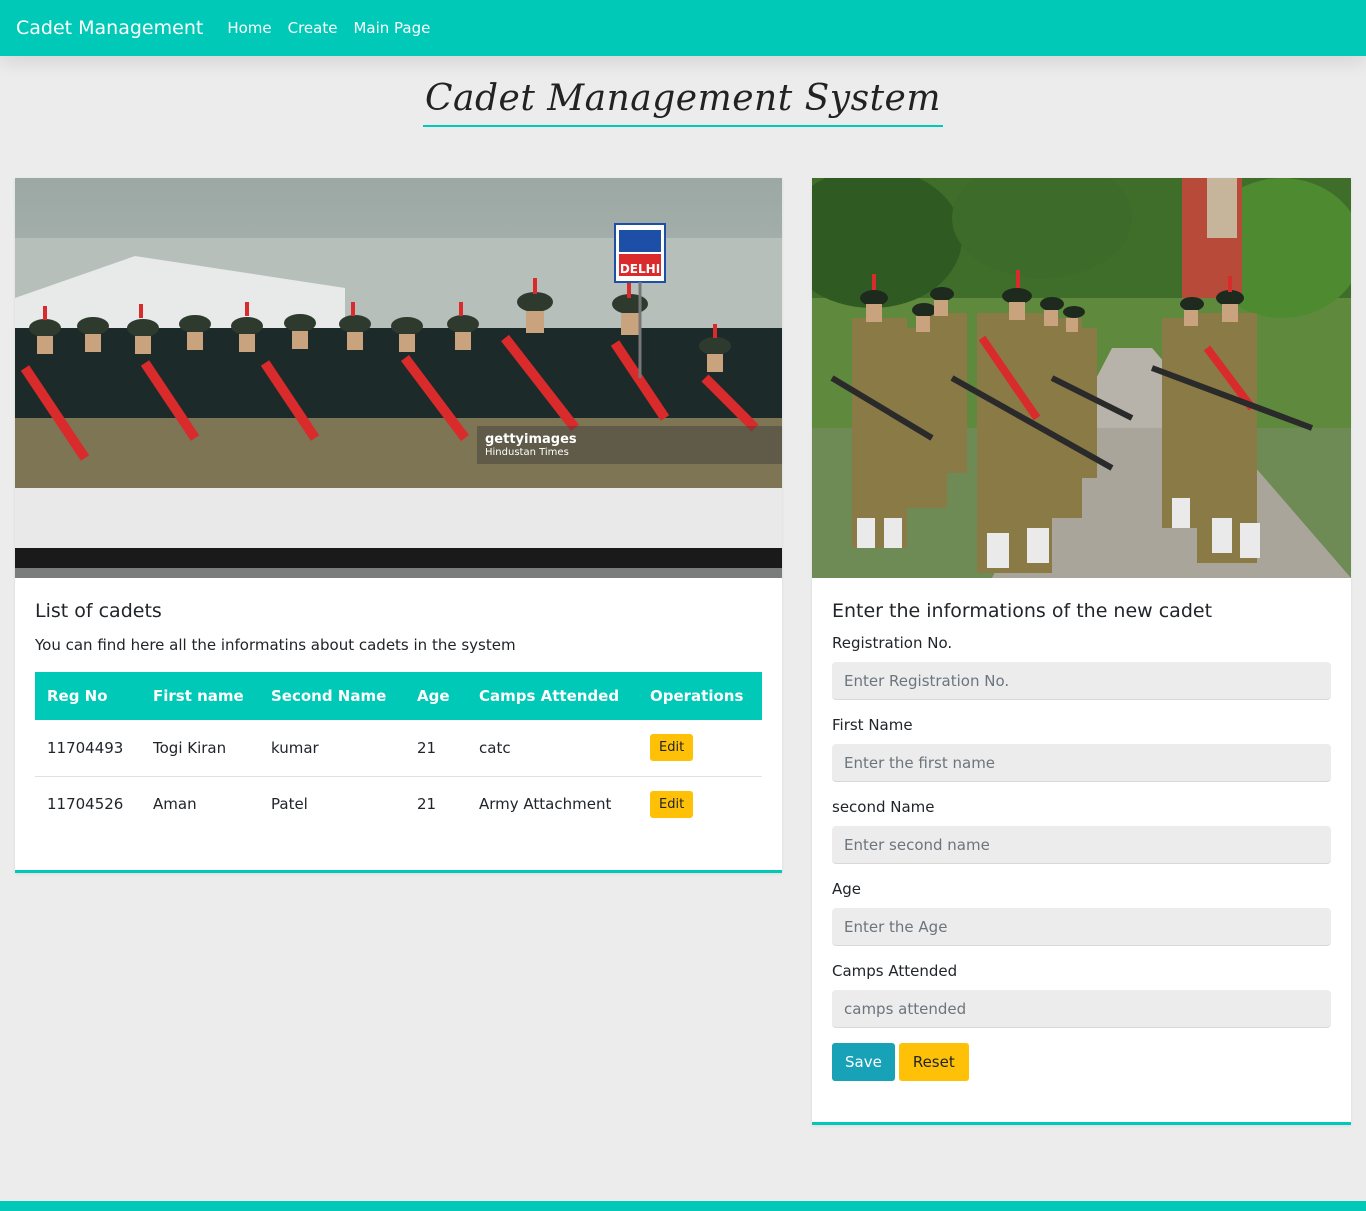 This screenshot has width=1366, height=1211. I want to click on table-row: 11704493 Togi Kiran kumar 21 catc Edit, so click(398, 748).